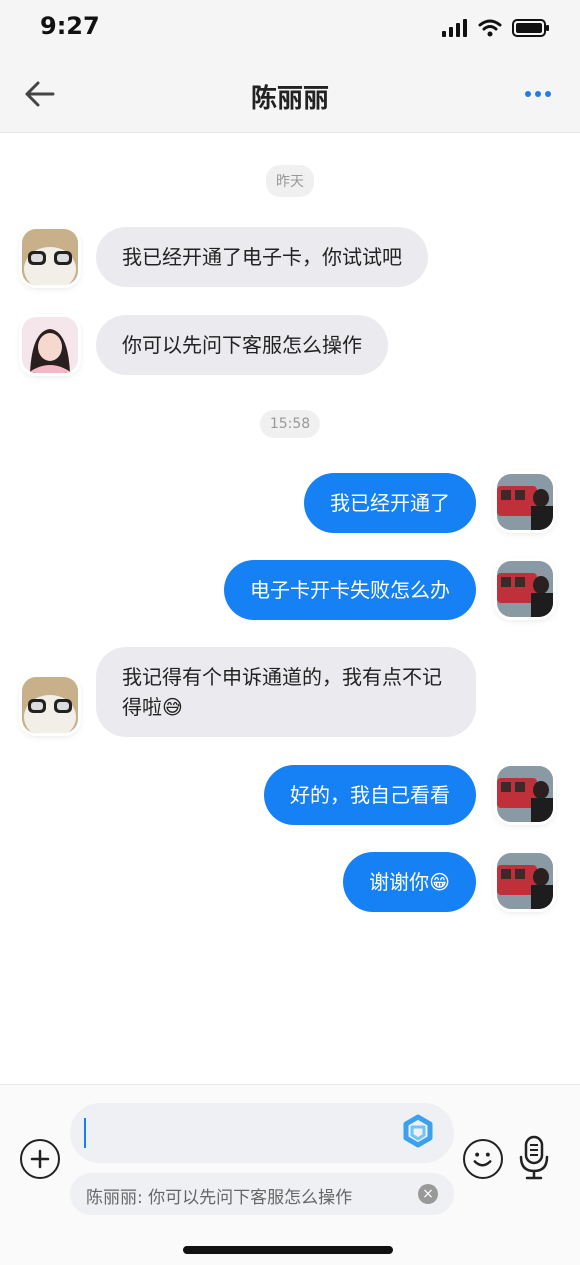  I want to click on signal-icon, so click(454, 28).